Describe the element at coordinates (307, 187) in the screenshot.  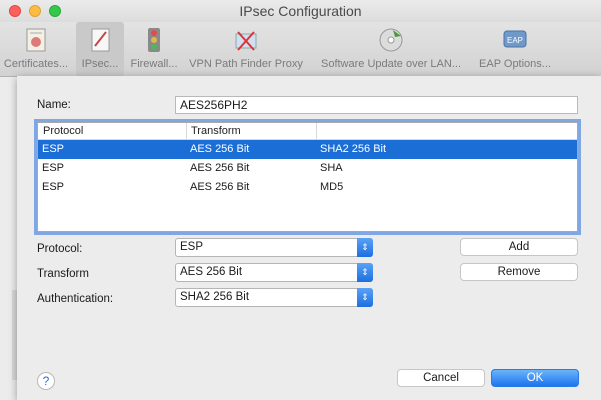
I see `table-row: ESP AES 256 Bit MD5` at that location.